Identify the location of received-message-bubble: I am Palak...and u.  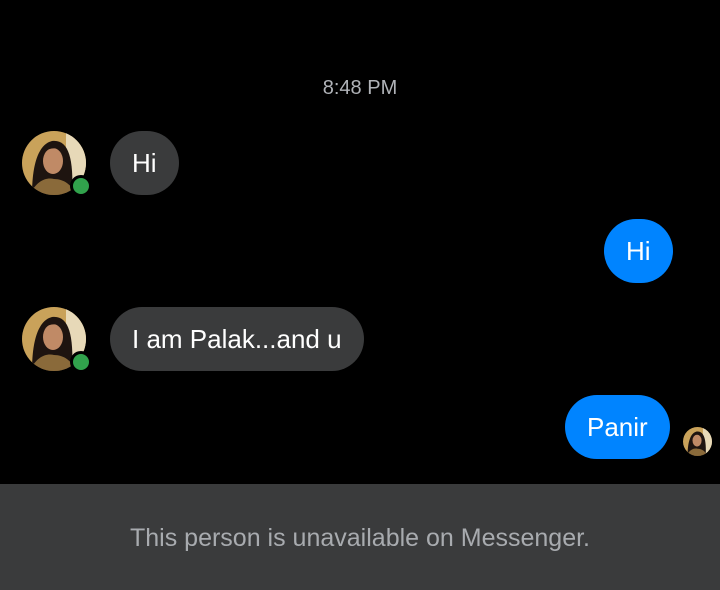
(237, 339).